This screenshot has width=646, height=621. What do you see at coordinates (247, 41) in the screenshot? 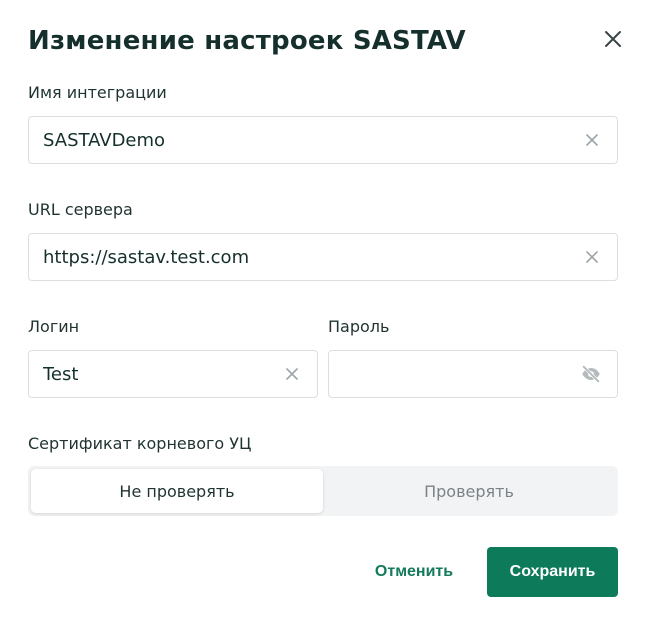
I see `dialog-title: Изменение настроек SASTAV` at bounding box center [247, 41].